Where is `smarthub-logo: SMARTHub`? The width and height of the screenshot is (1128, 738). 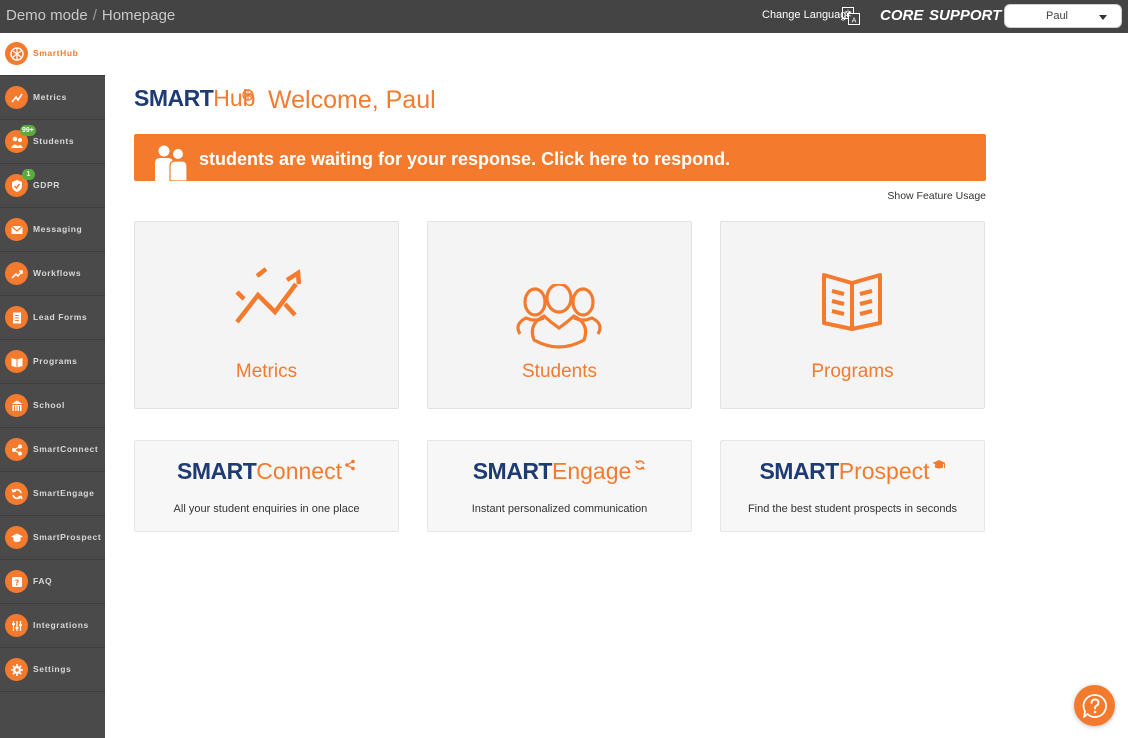 smarthub-logo: SMARTHub is located at coordinates (194, 98).